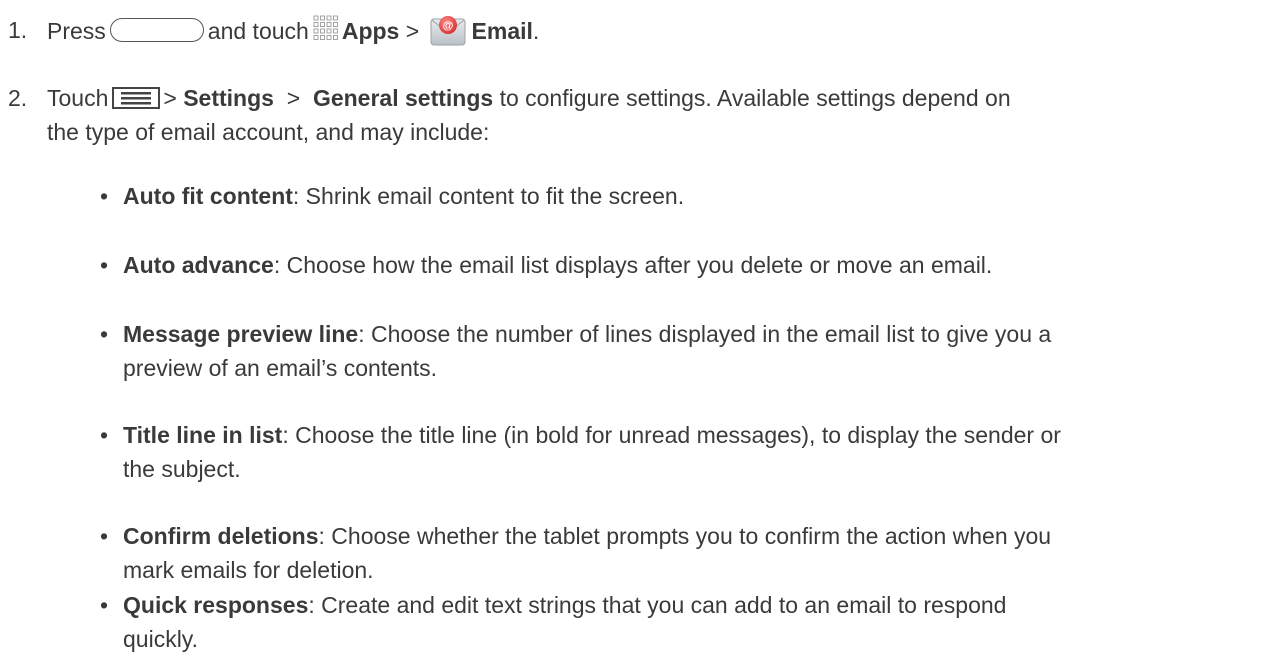  Describe the element at coordinates (403, 98) in the screenshot. I see `general-settings-label: General settings` at that location.